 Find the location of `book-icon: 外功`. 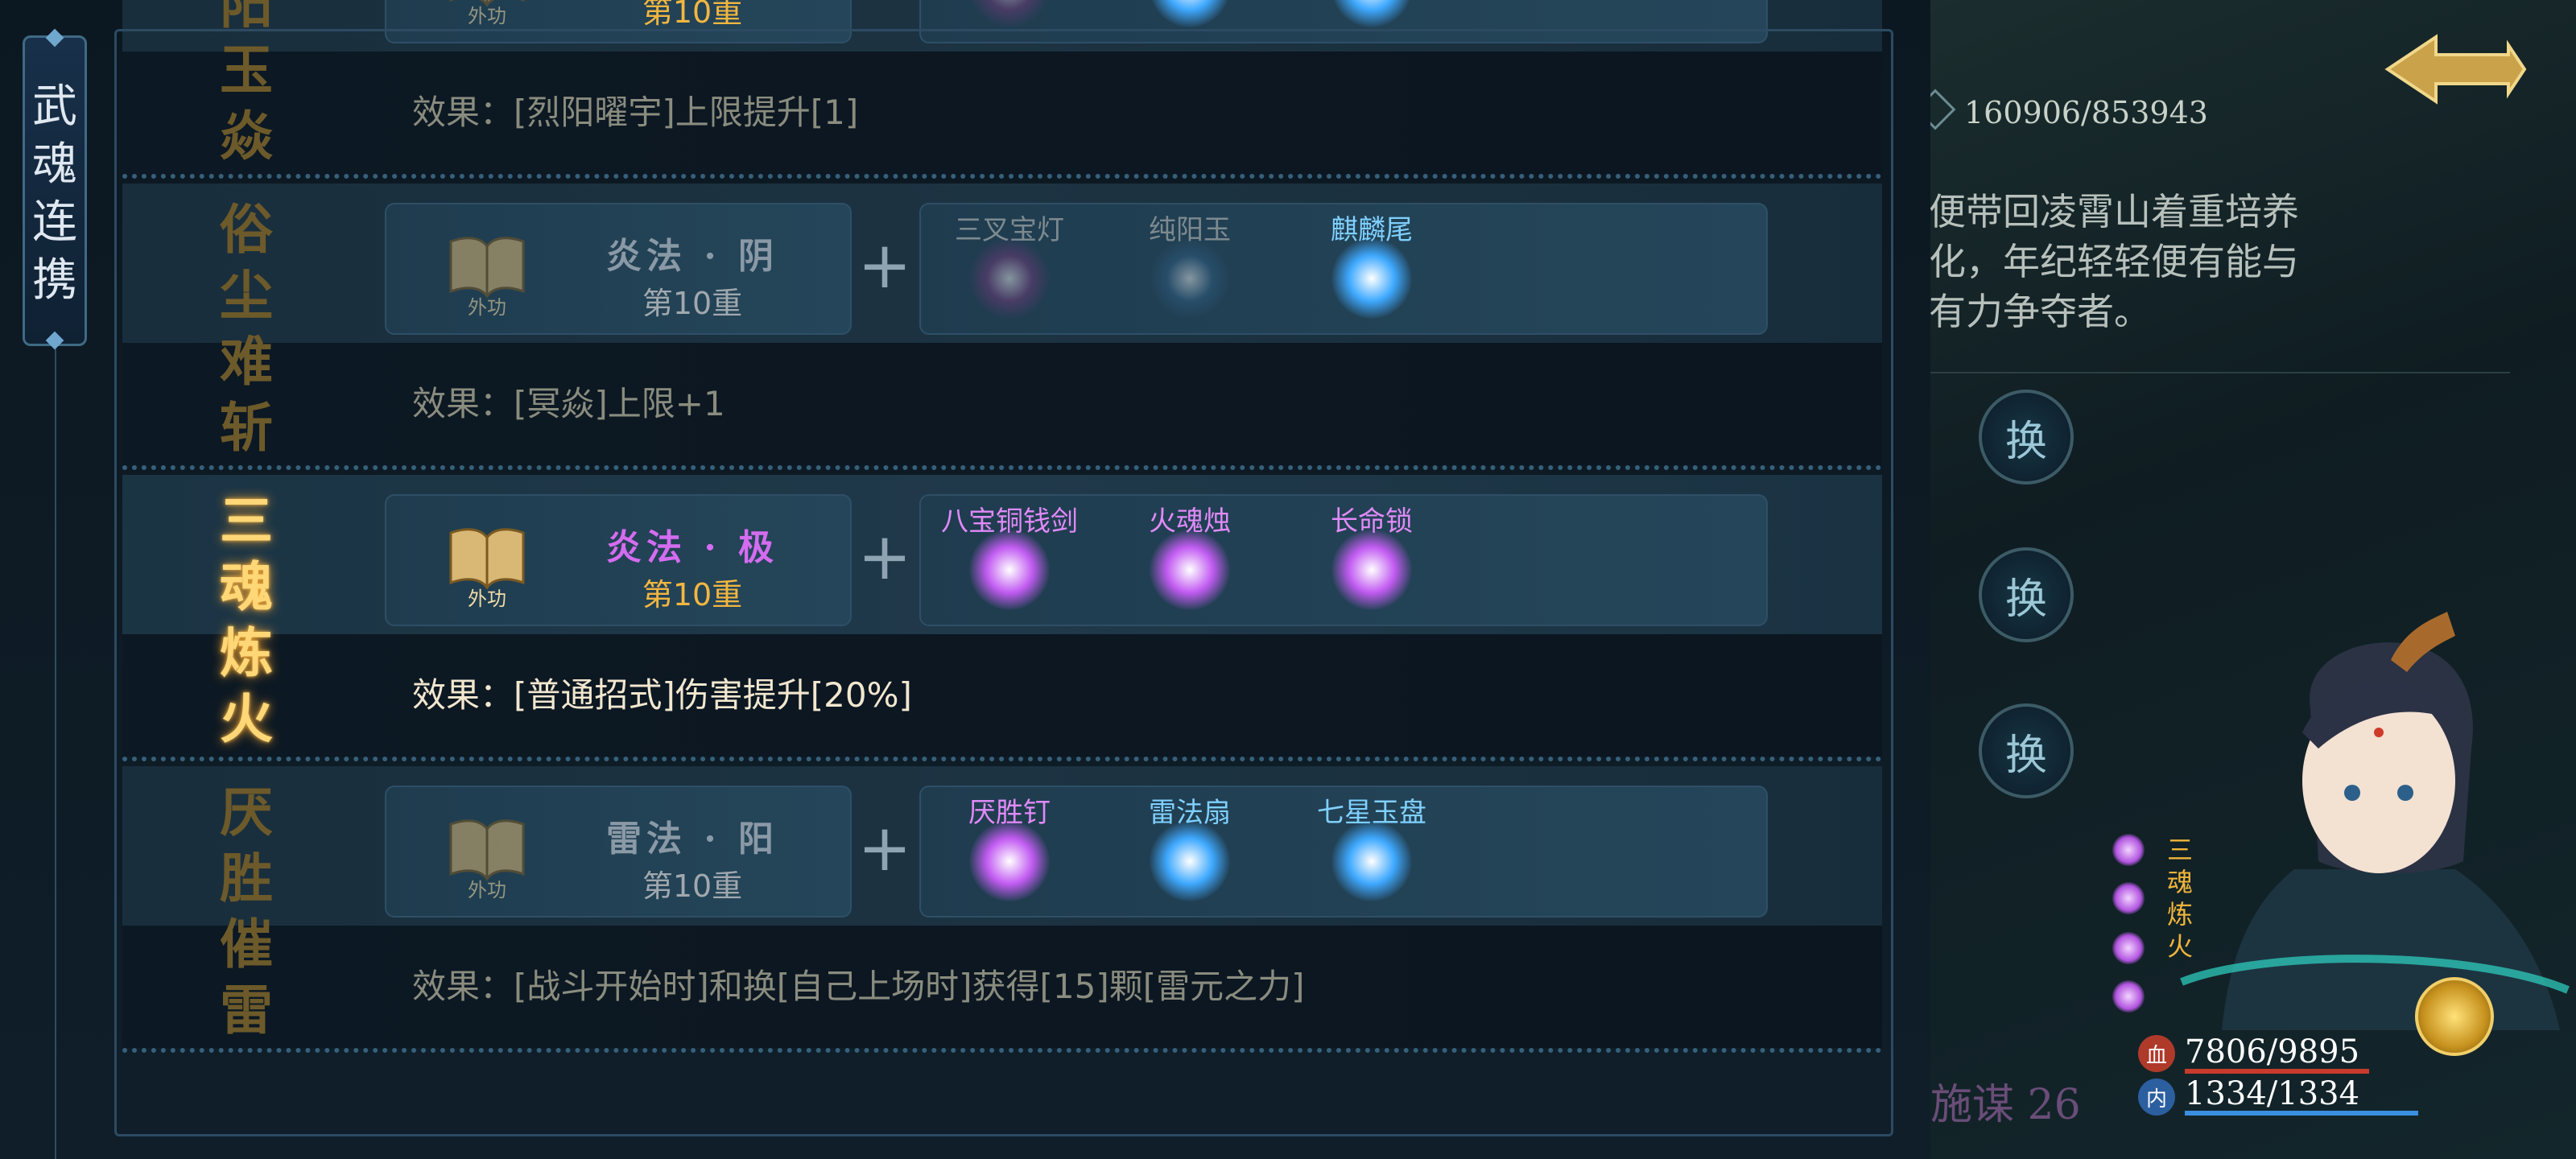

book-icon: 外功 is located at coordinates (487, 13).